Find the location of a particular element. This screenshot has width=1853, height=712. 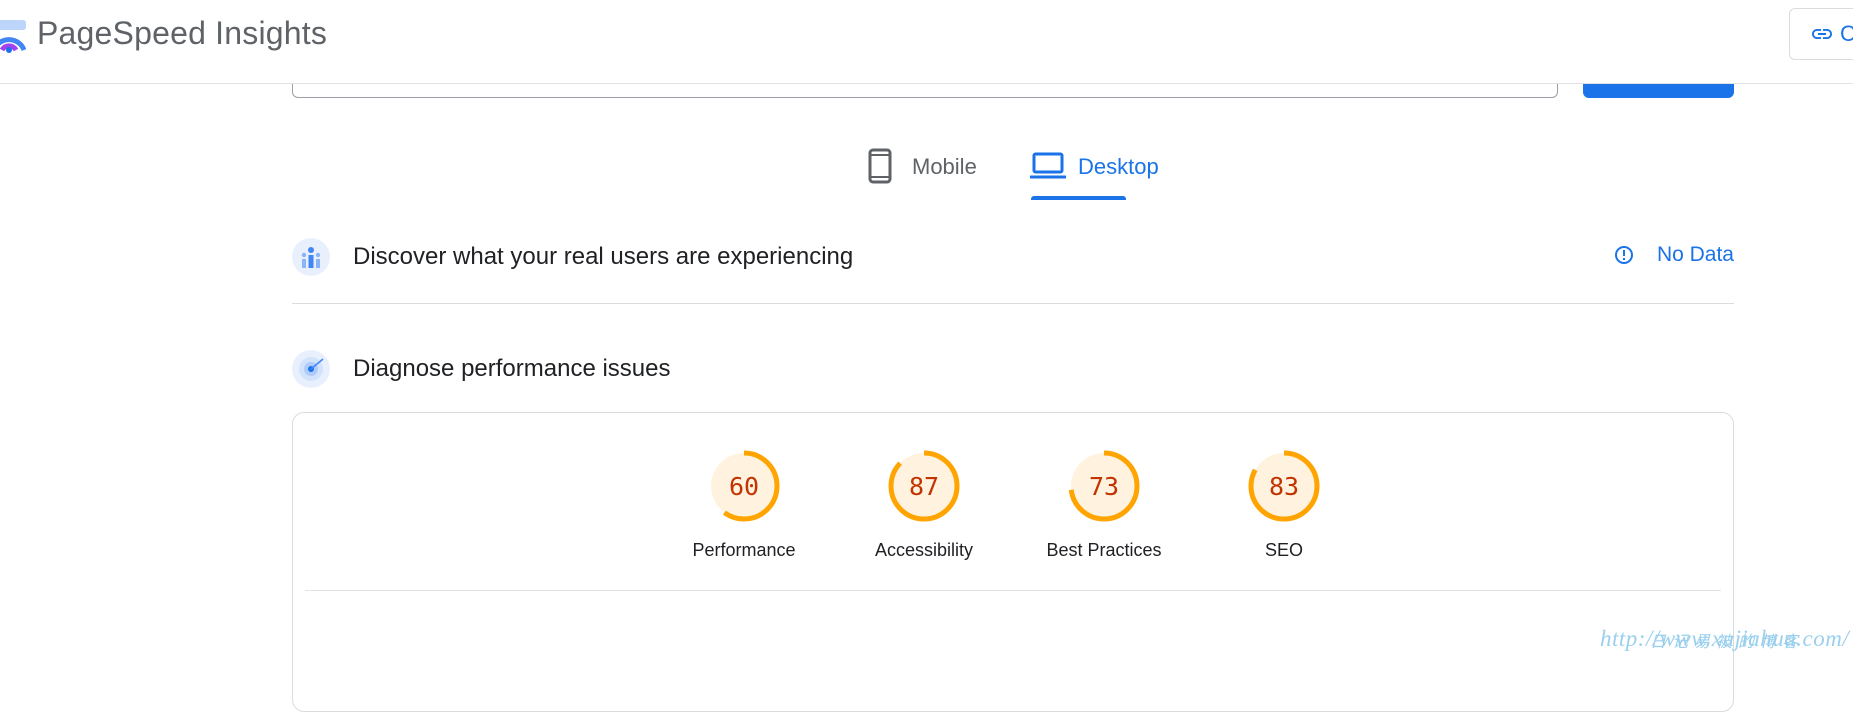

tab-mobile: Mobile is located at coordinates (922, 172).